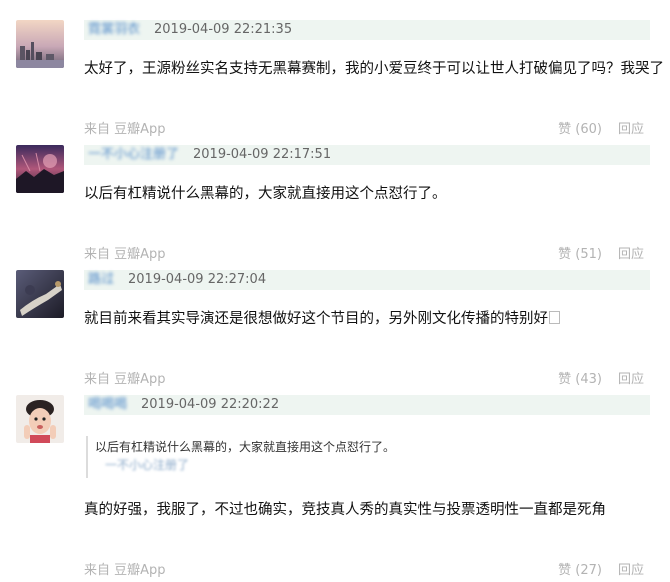  I want to click on comment-author: 路过, so click(99, 280).